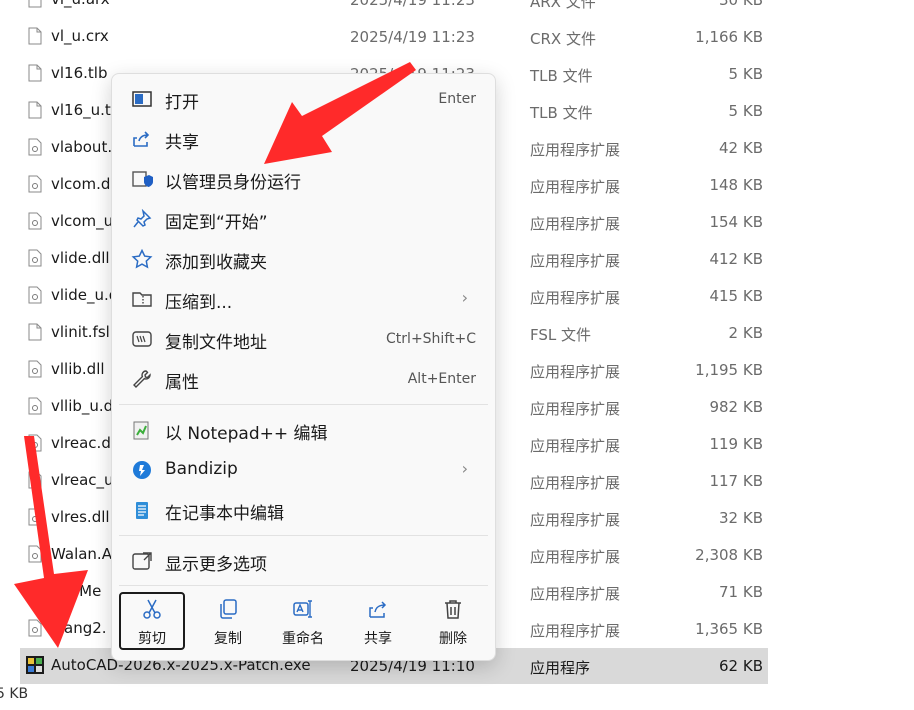 The height and width of the screenshot is (710, 914). Describe the element at coordinates (303, 259) in the screenshot. I see `menu-item-add-favorite: 添加到收藏夹` at that location.